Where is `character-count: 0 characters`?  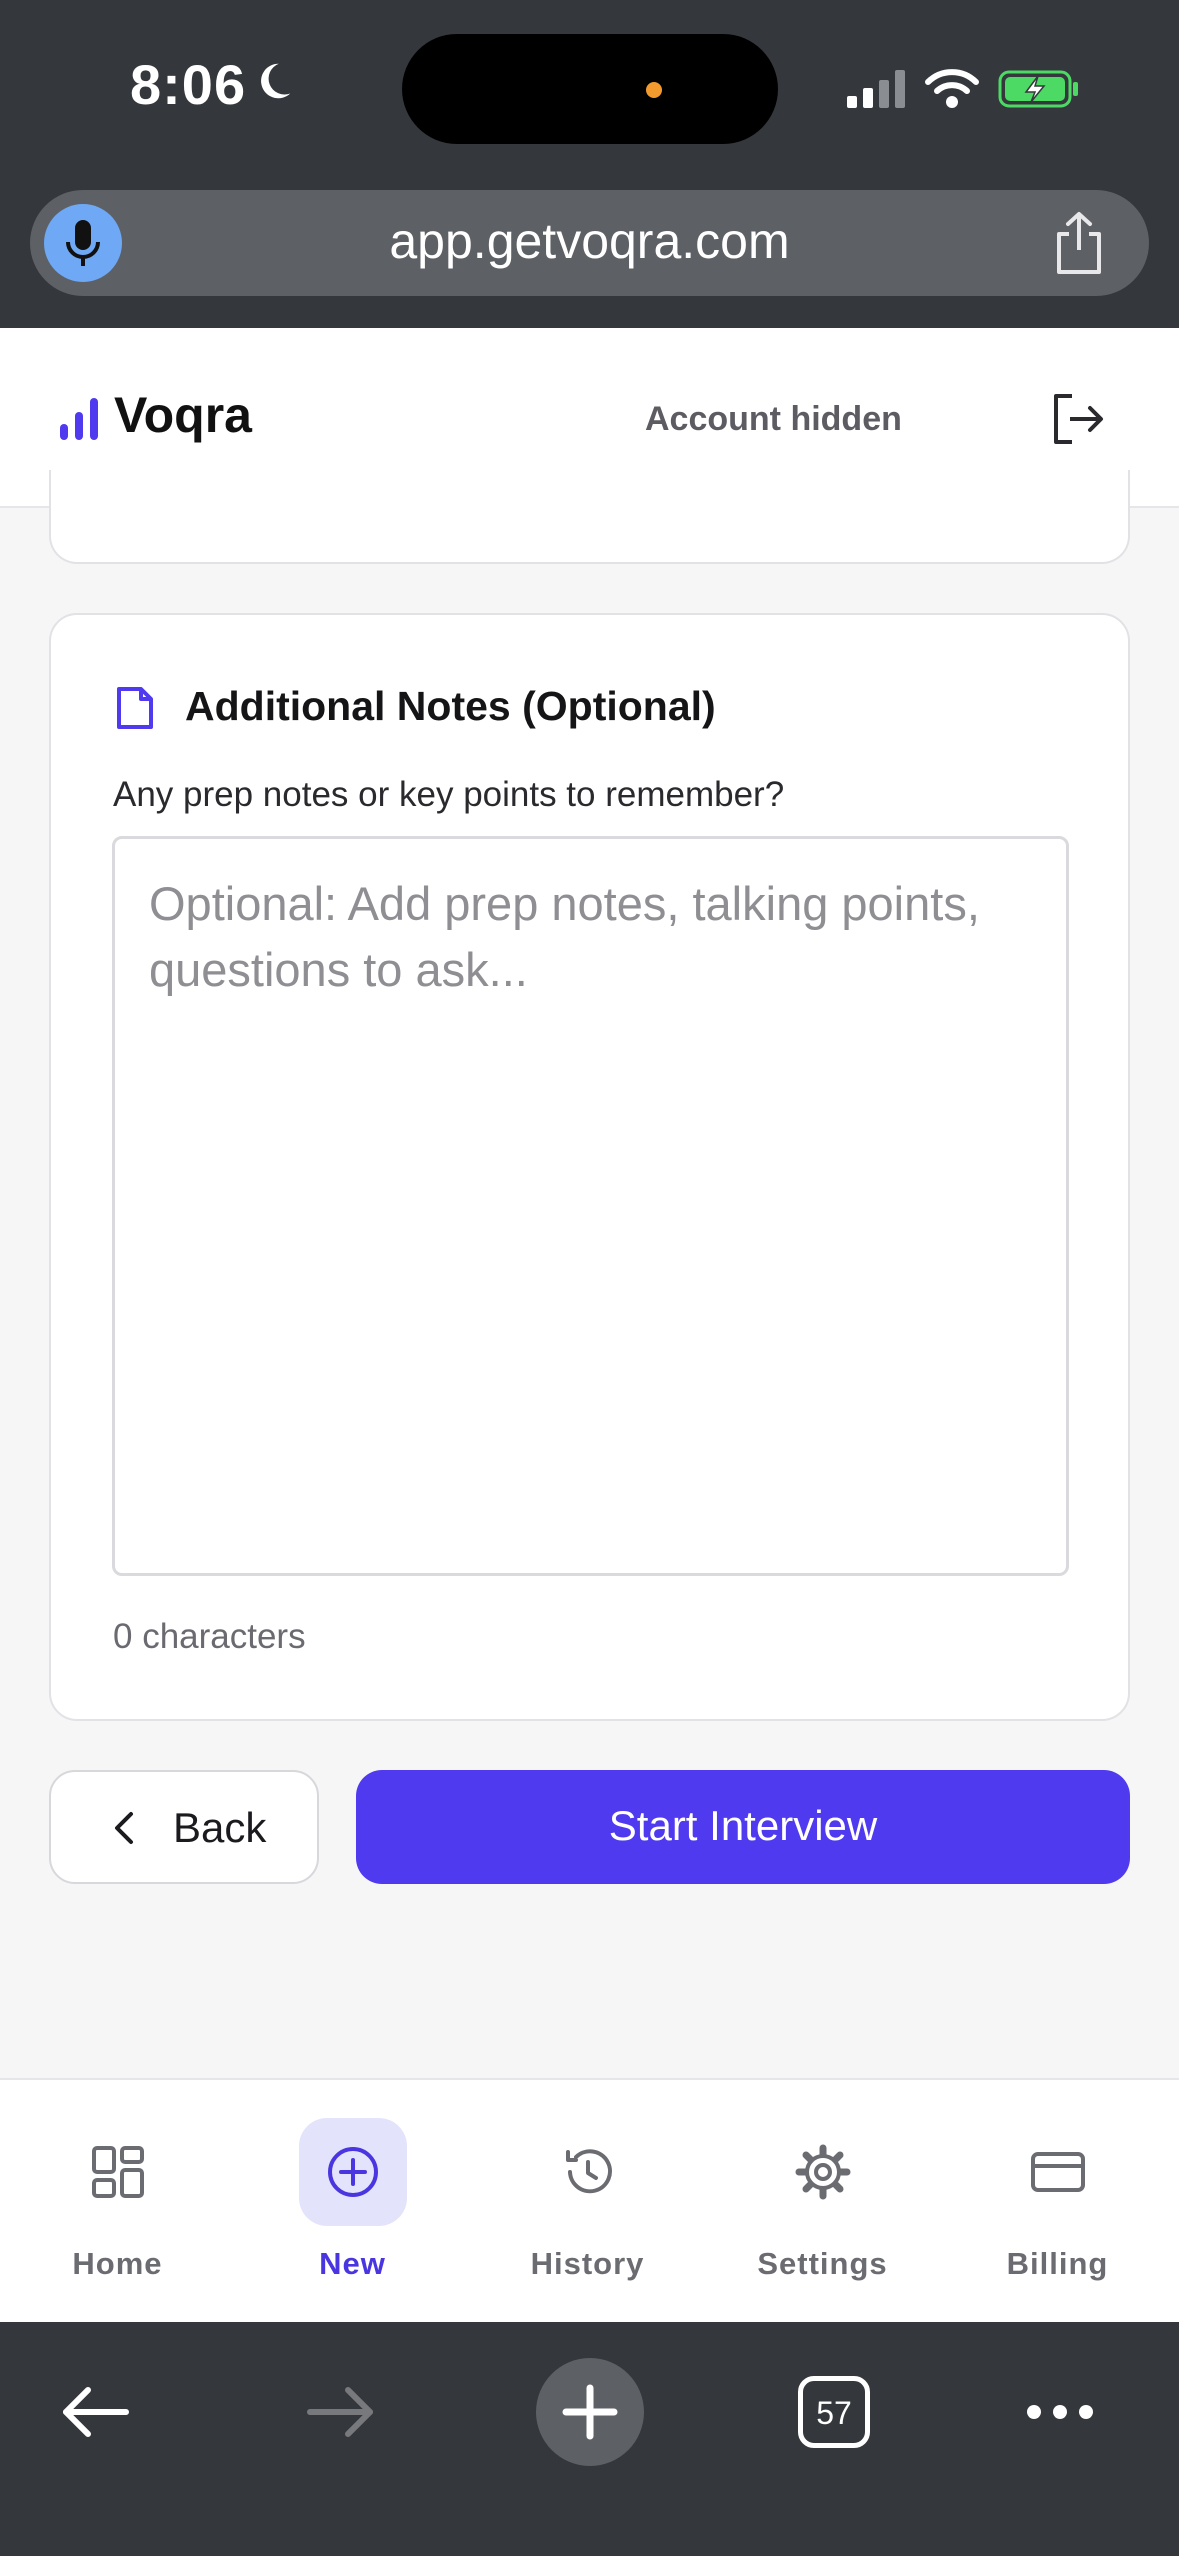
character-count: 0 characters is located at coordinates (209, 1636).